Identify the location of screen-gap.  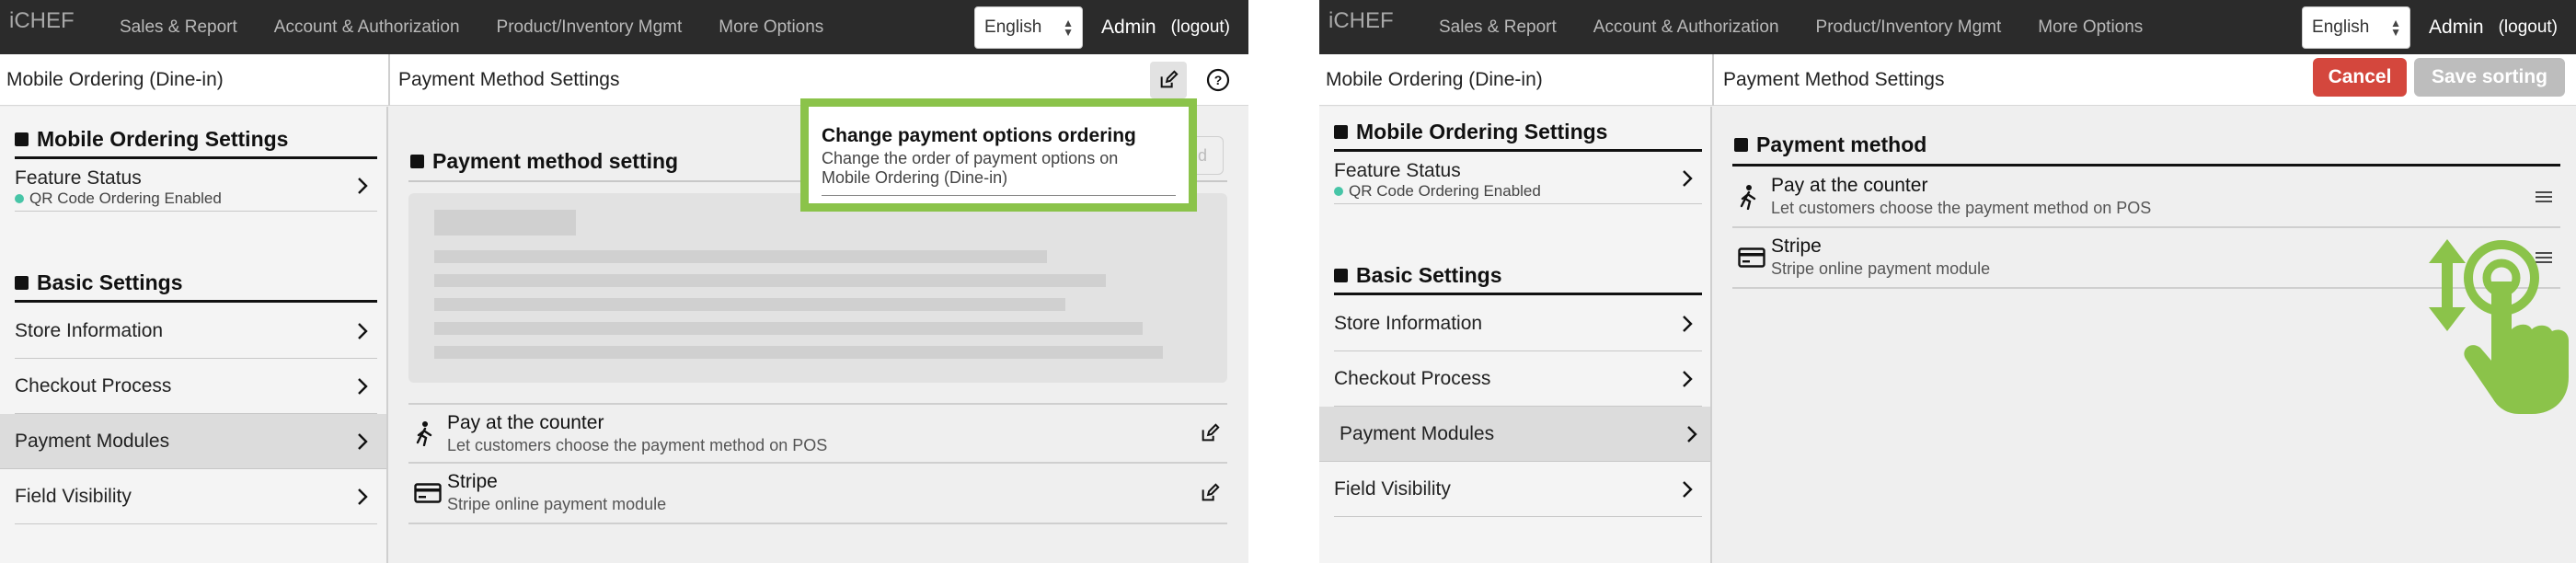
(1283, 281).